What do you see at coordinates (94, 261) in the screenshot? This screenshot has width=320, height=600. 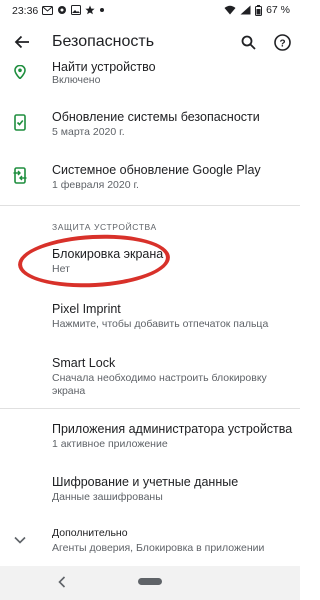 I see `highlight-circle` at bounding box center [94, 261].